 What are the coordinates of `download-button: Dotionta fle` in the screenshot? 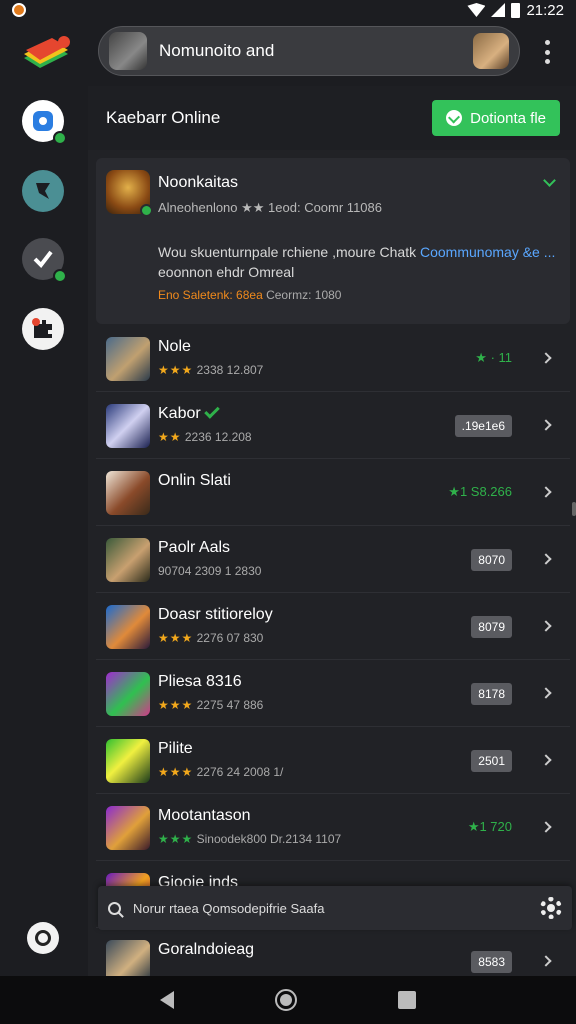 It's located at (496, 118).